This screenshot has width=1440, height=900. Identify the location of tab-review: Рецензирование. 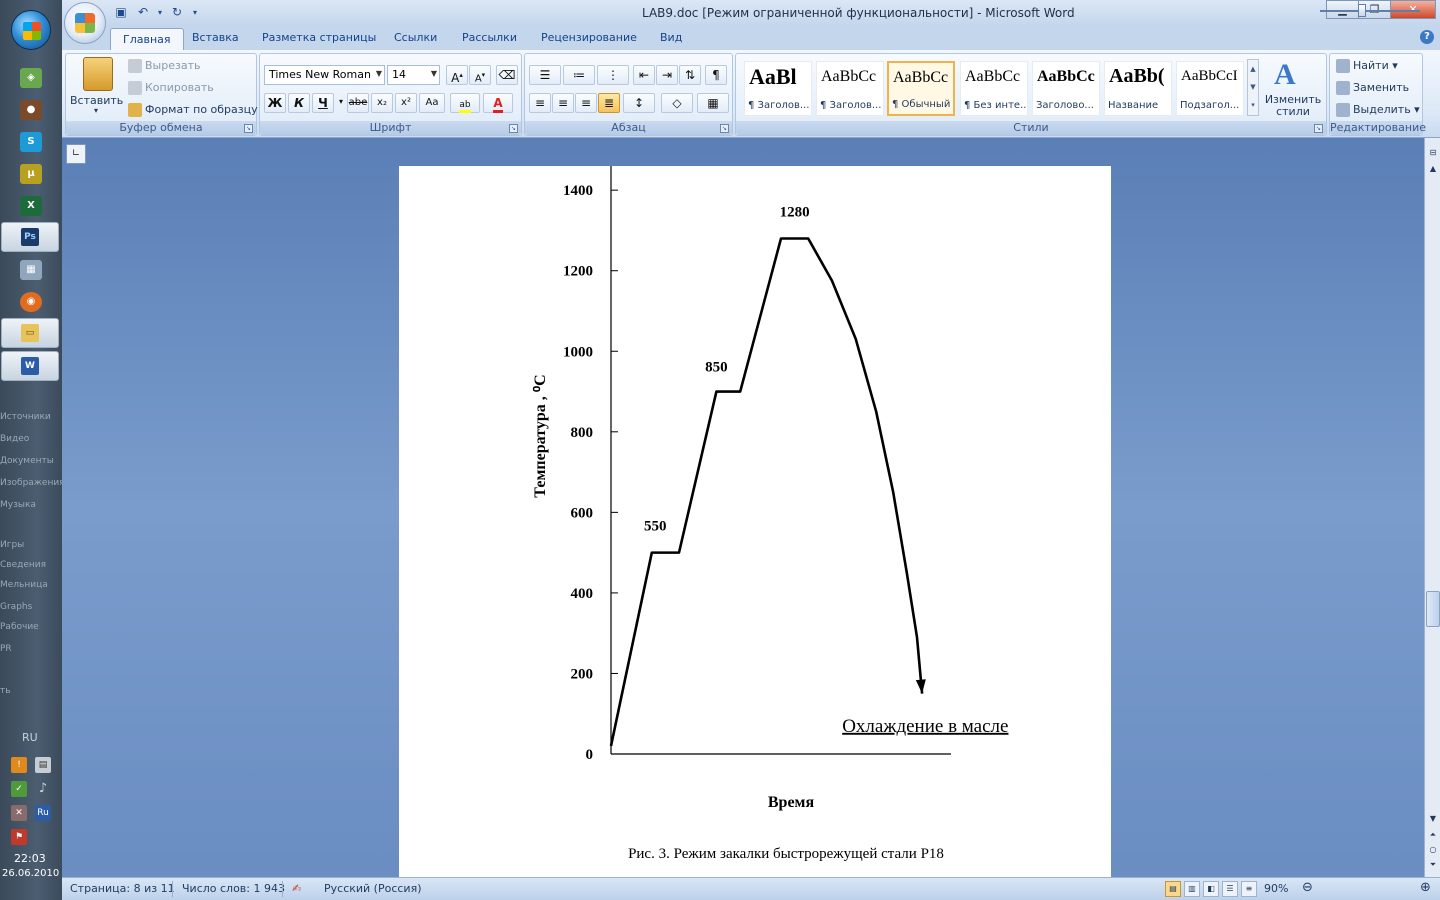
(589, 37).